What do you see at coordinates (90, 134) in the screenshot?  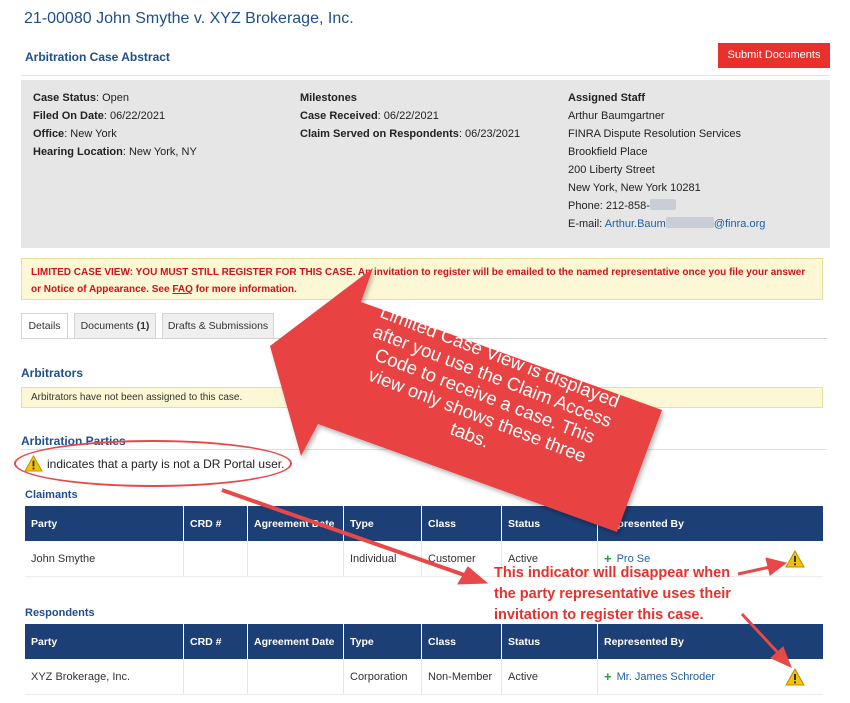 I see `office-value: : New York` at bounding box center [90, 134].